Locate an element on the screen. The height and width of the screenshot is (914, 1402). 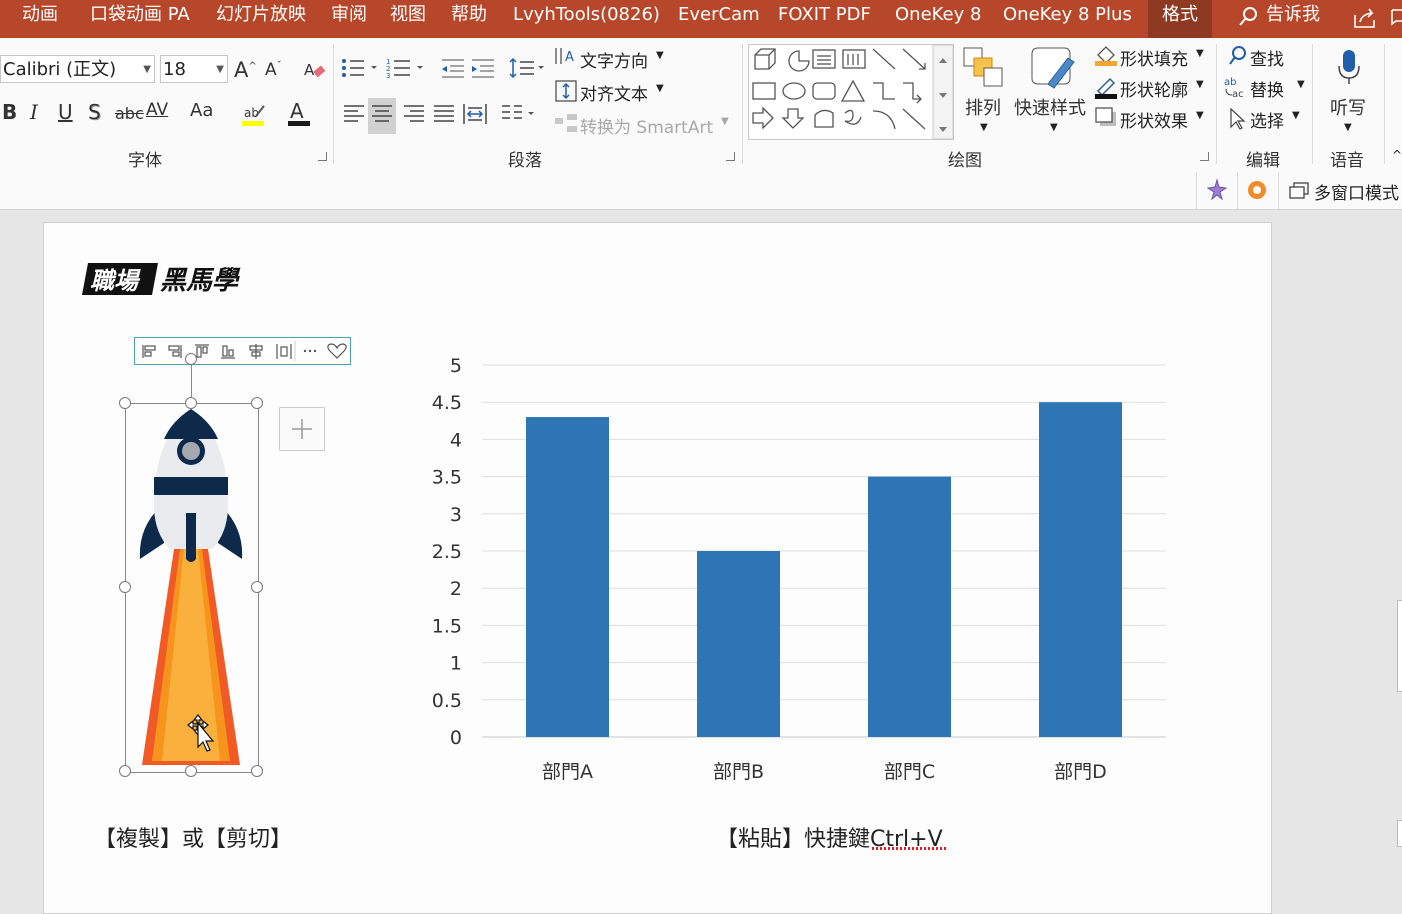
tab-foxit-pdf: FOXIT PDF is located at coordinates (824, 19).